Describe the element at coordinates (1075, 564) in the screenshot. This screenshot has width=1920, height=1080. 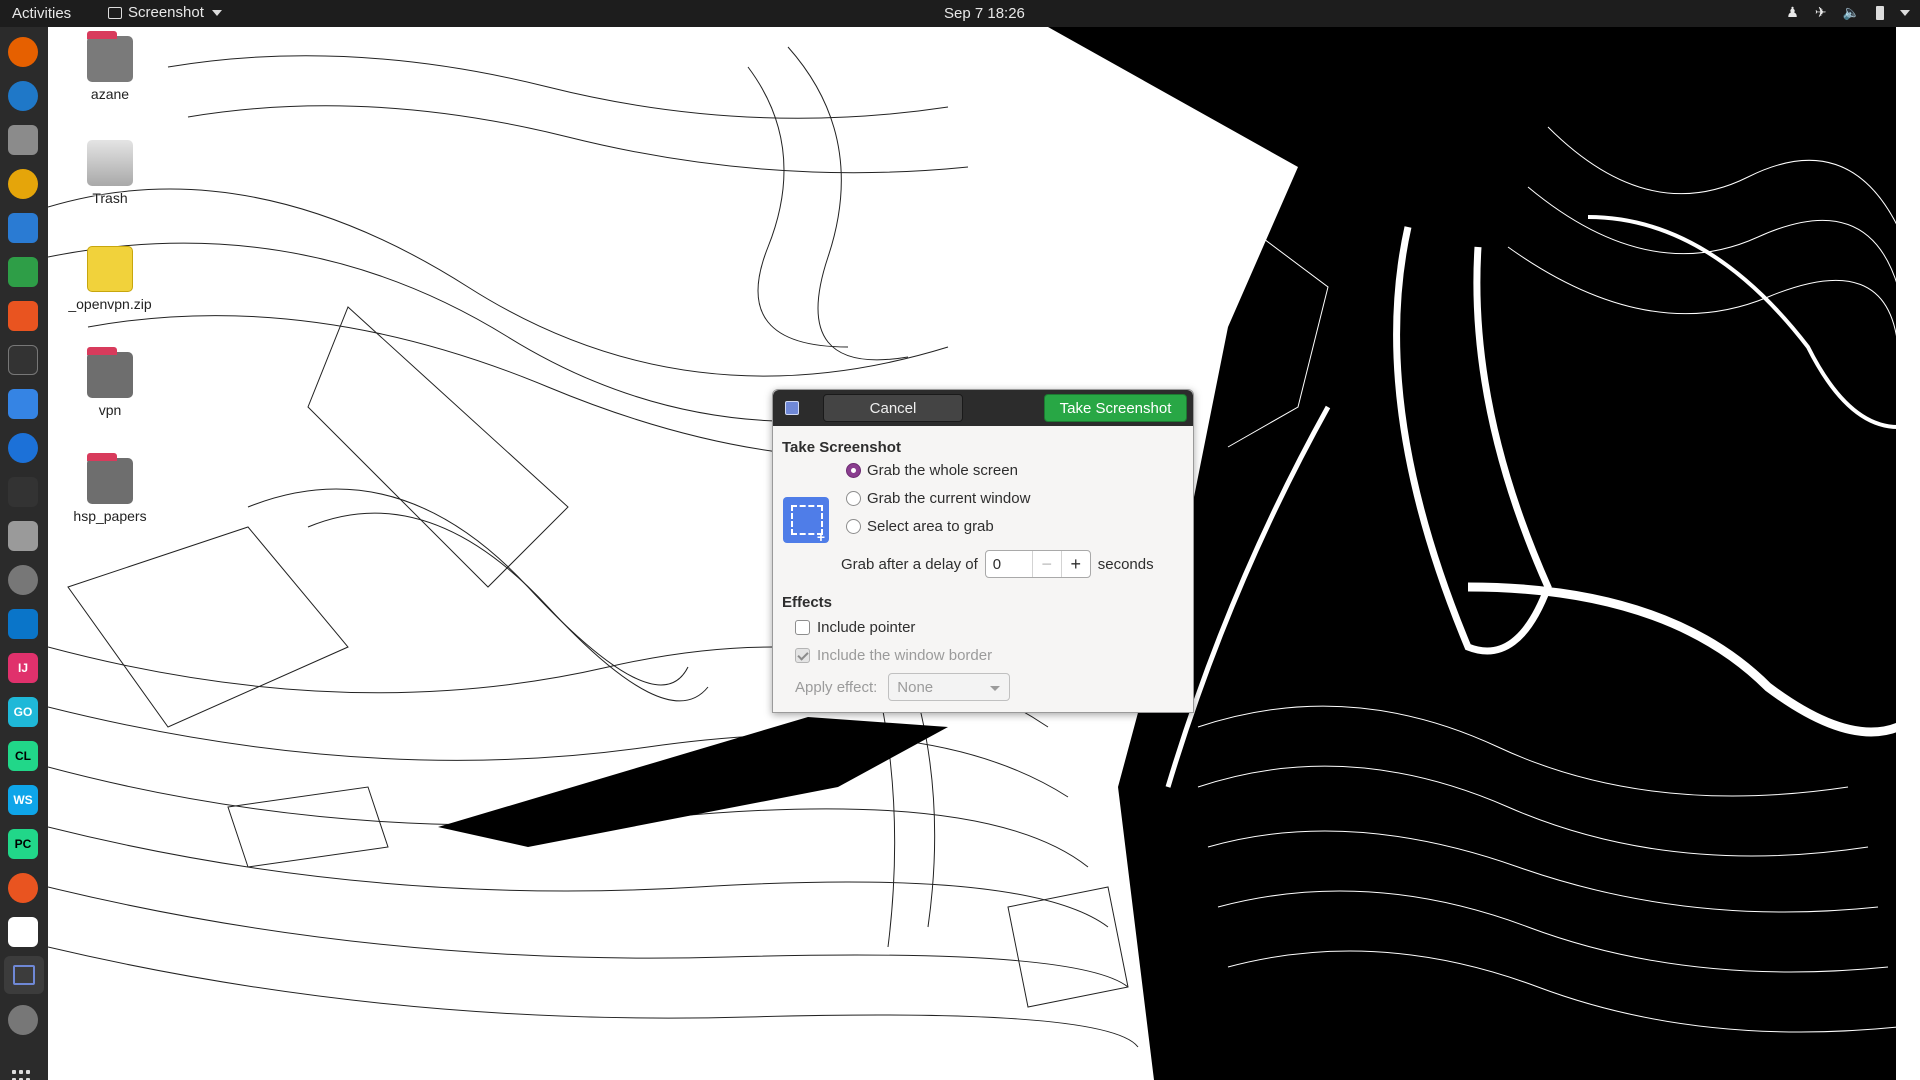
I see `increment-button: +` at that location.